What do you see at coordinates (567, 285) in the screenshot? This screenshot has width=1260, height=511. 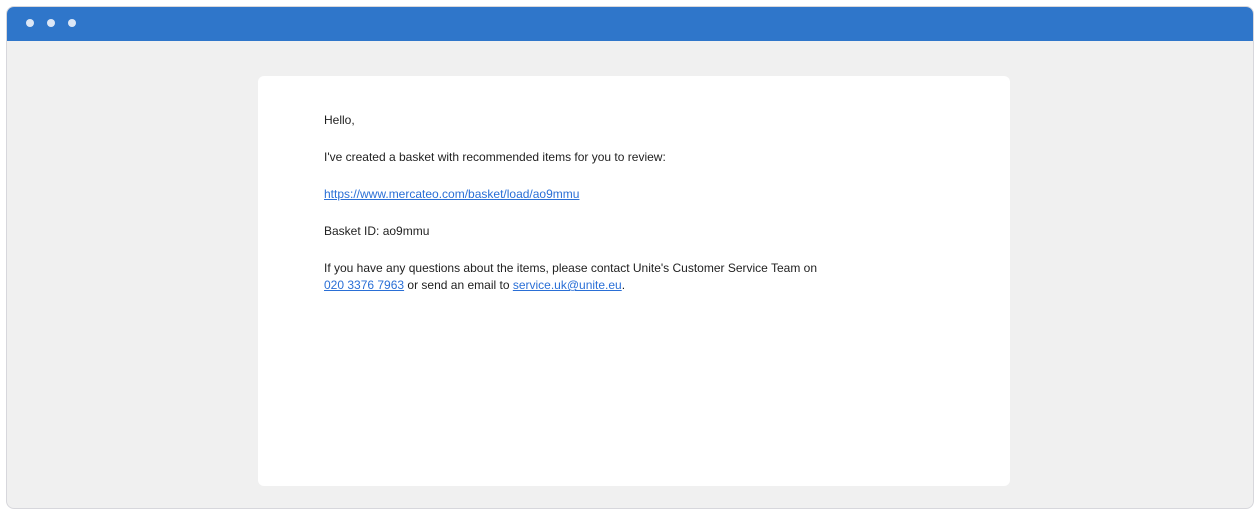 I see `email-link: service.uk@unite.eu` at bounding box center [567, 285].